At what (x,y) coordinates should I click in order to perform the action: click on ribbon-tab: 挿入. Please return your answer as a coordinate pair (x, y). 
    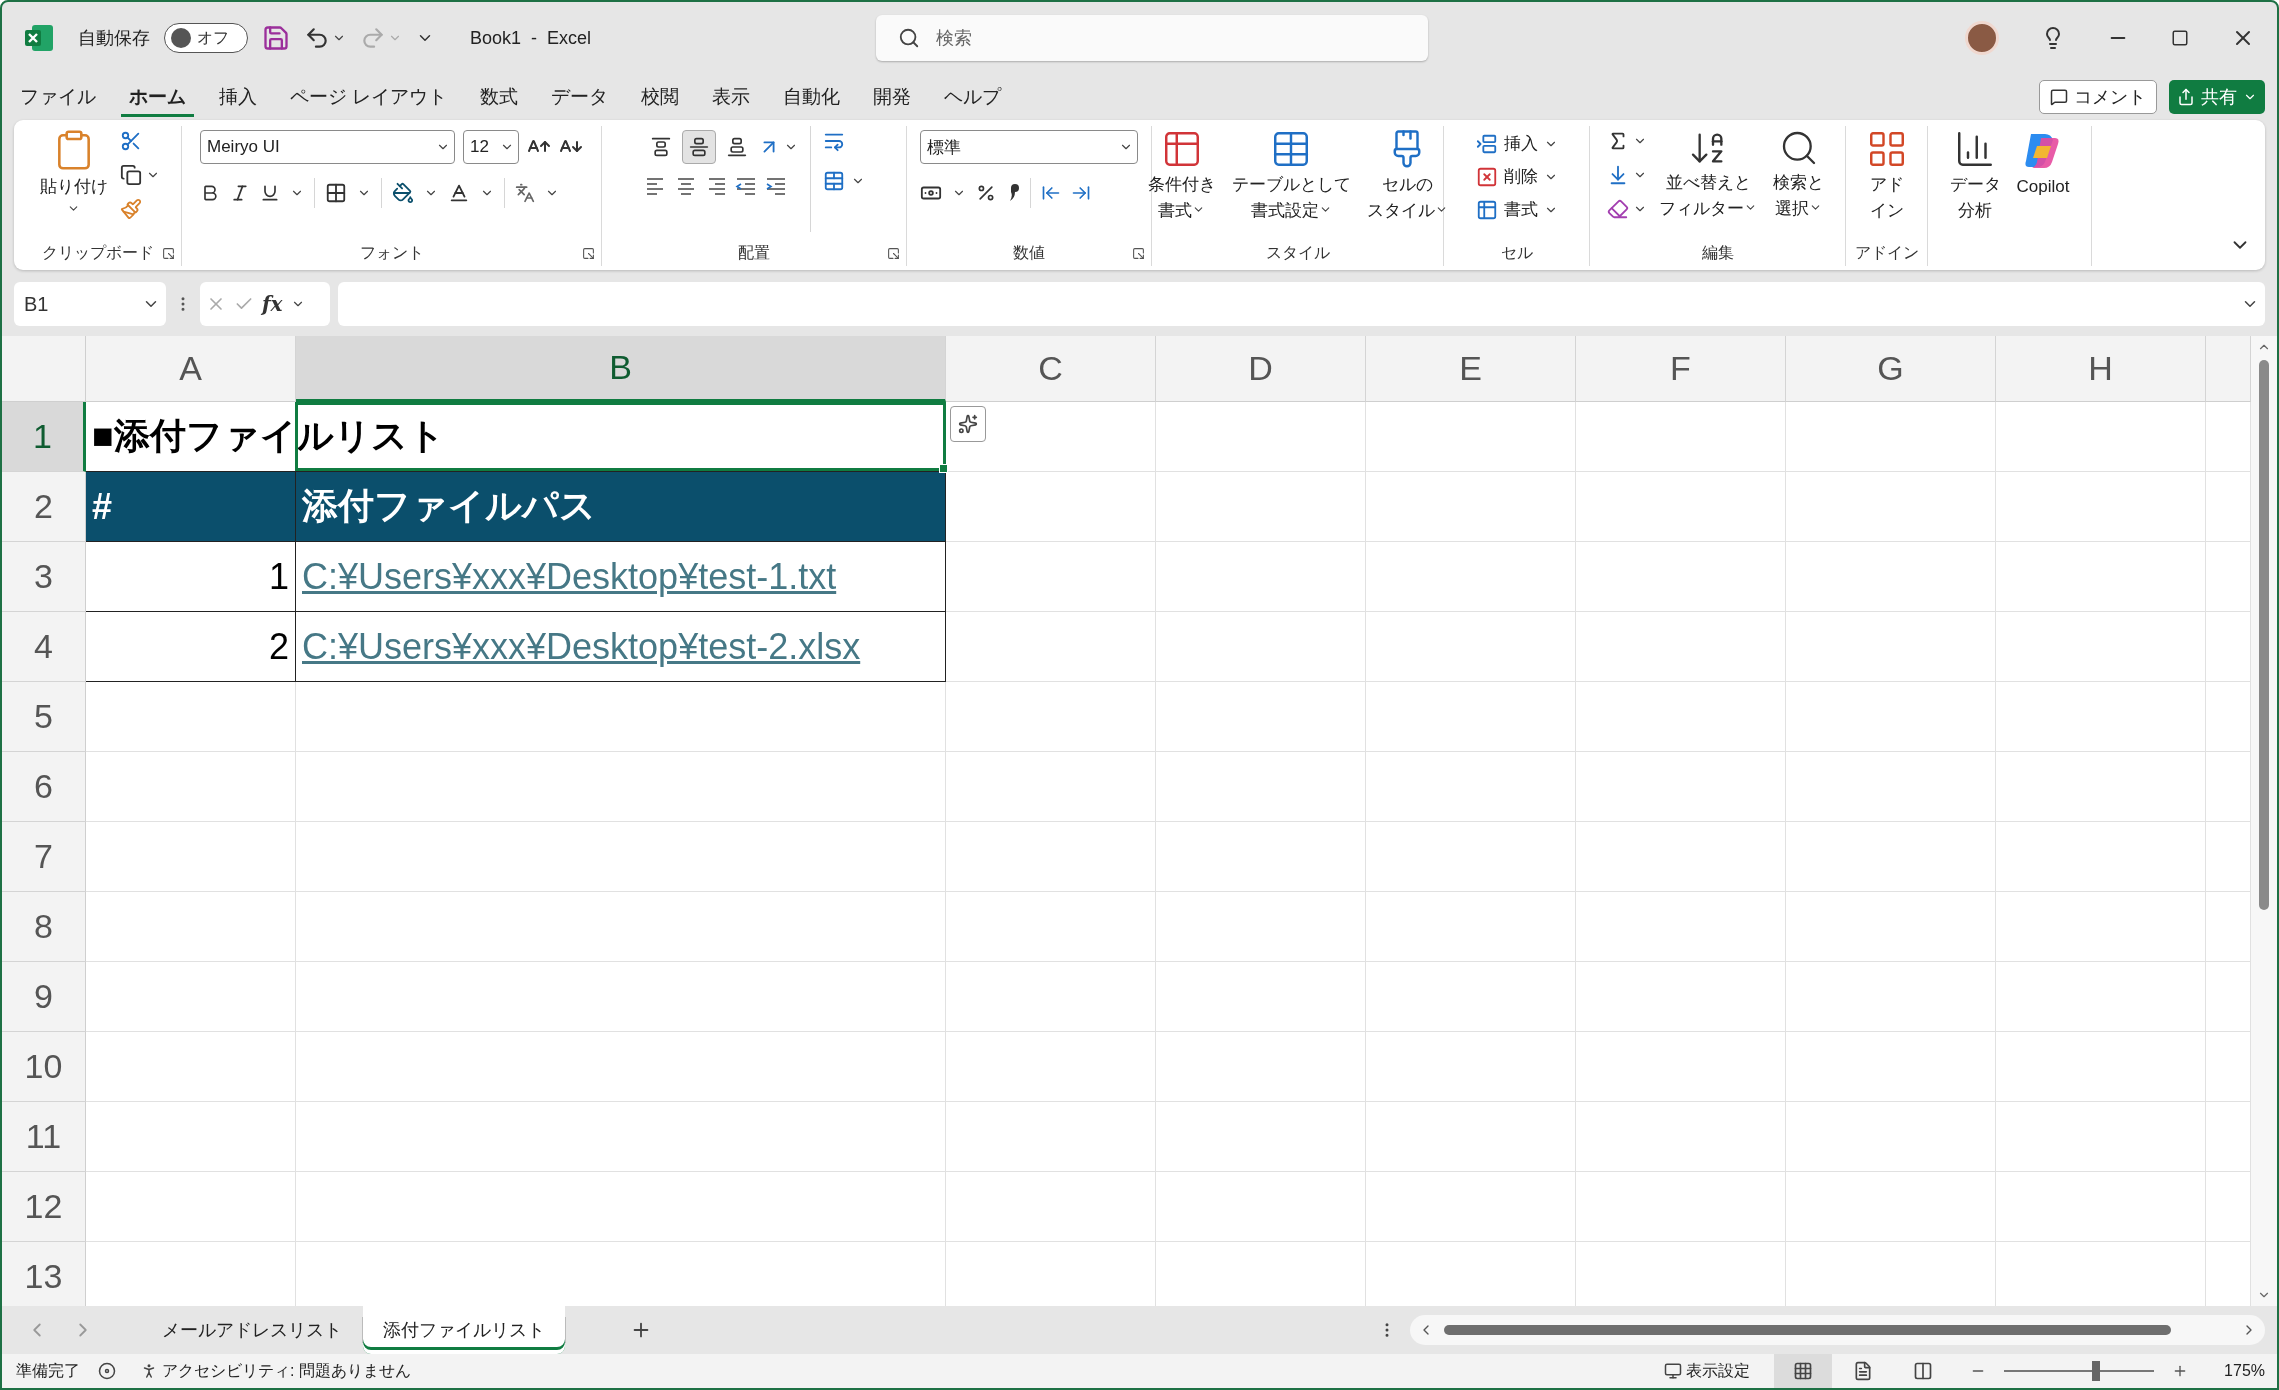
    Looking at the image, I should click on (238, 97).